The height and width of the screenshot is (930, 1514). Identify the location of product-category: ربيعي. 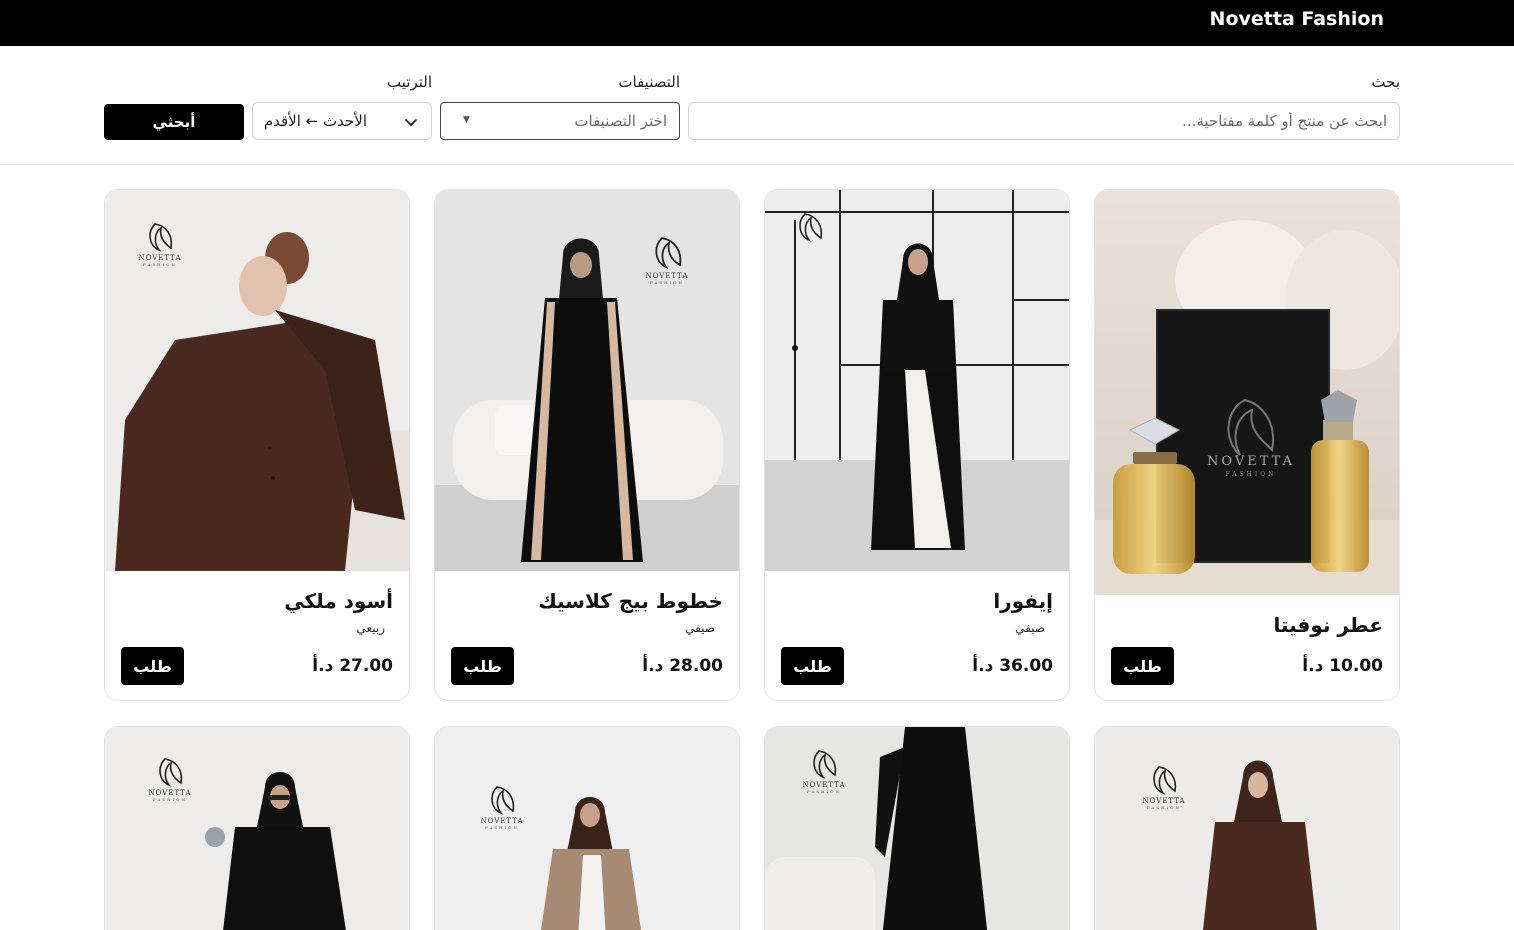
(370, 628).